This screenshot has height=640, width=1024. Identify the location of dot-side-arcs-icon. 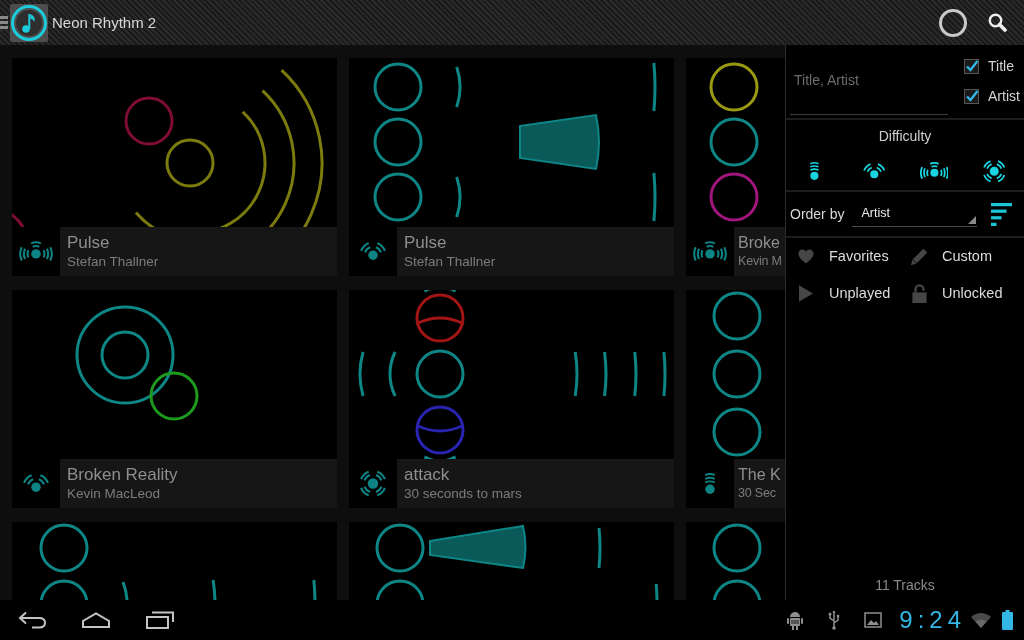
(934, 171).